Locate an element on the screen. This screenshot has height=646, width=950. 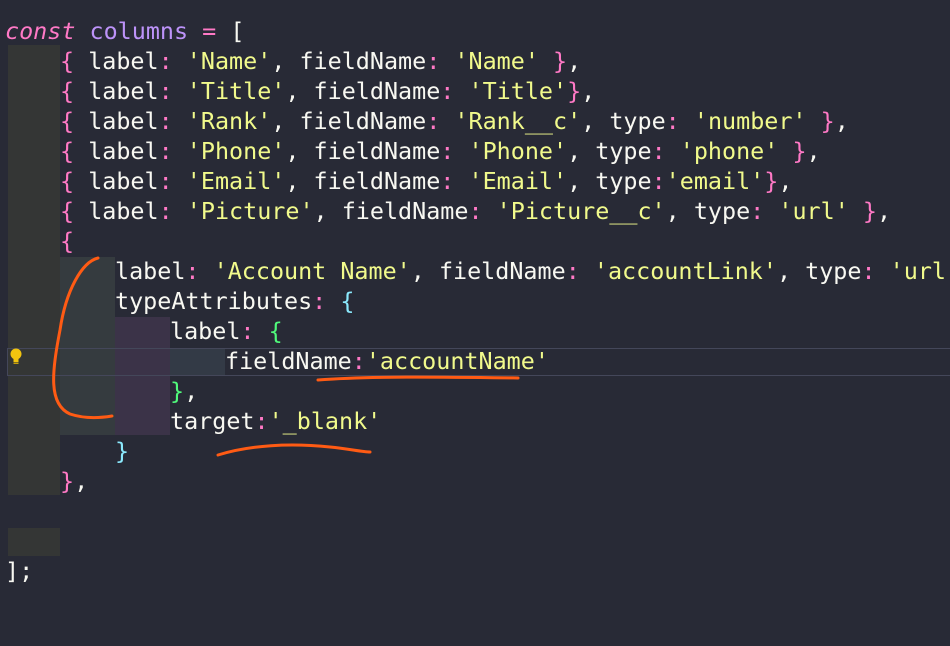
keyword: const is located at coordinates (40, 31).